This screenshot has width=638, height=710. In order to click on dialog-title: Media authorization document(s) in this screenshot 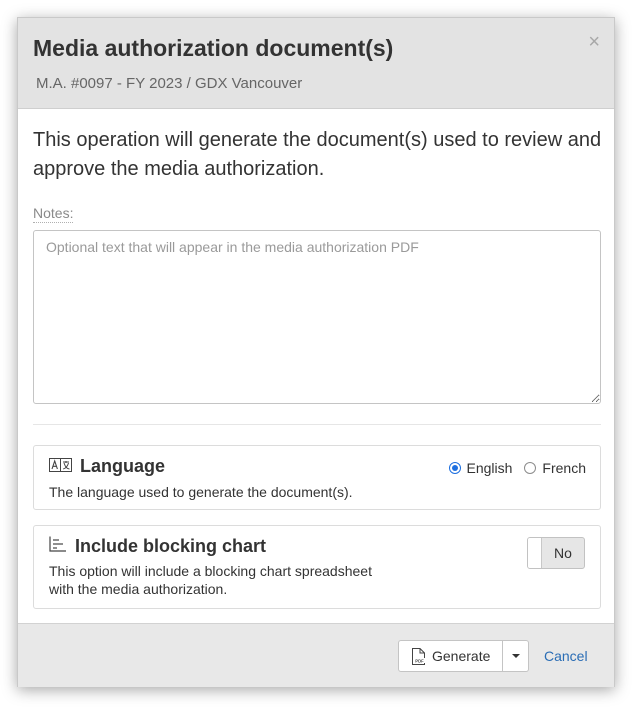, I will do `click(213, 48)`.